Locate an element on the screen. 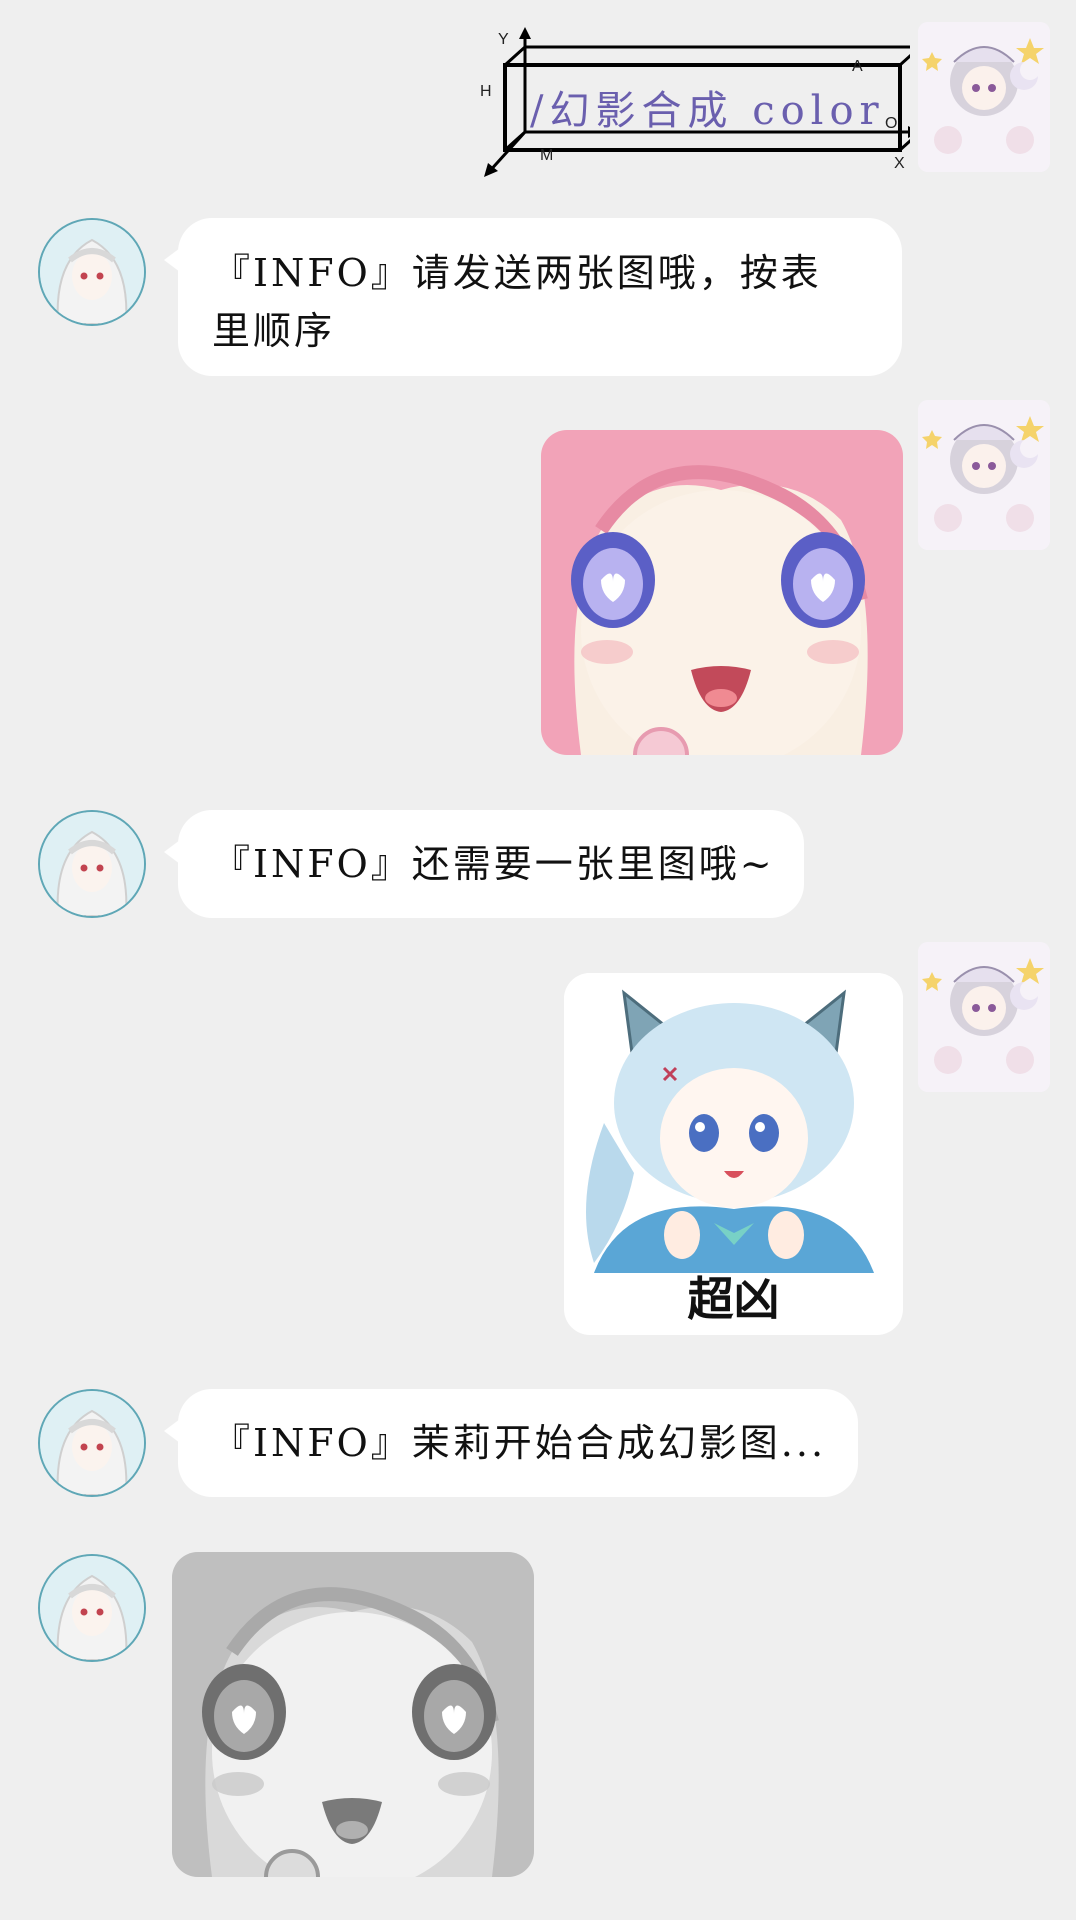 This screenshot has height=1920, width=1076. grayscale-anime-face-image is located at coordinates (353, 1714).